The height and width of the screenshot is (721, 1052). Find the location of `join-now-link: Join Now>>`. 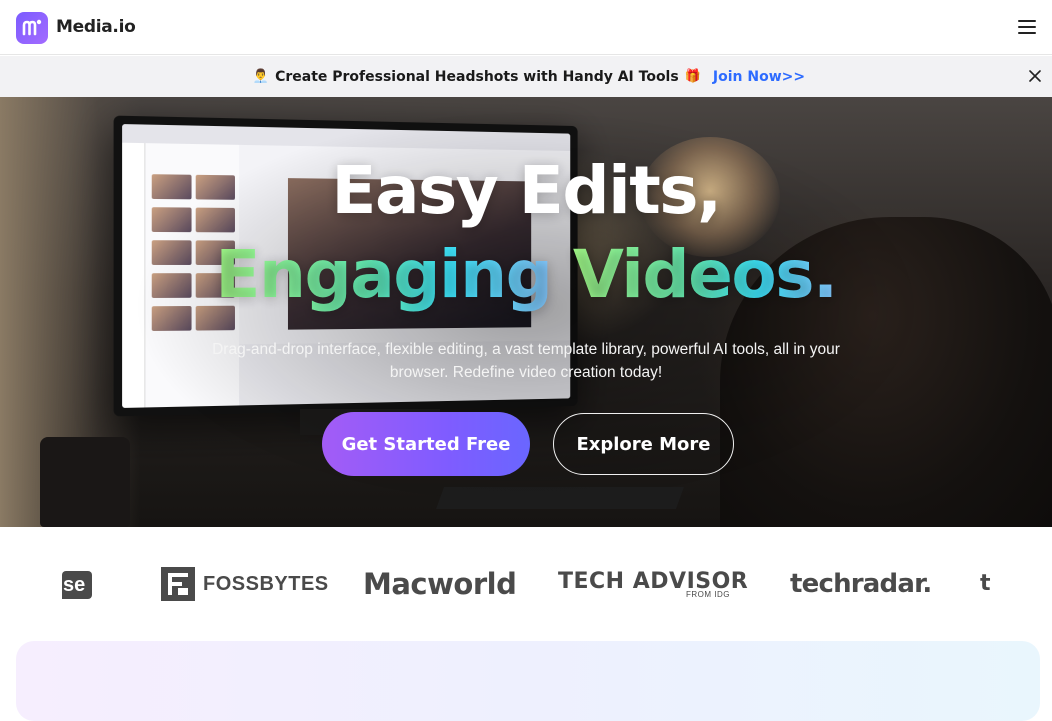

join-now-link: Join Now>> is located at coordinates (759, 77).